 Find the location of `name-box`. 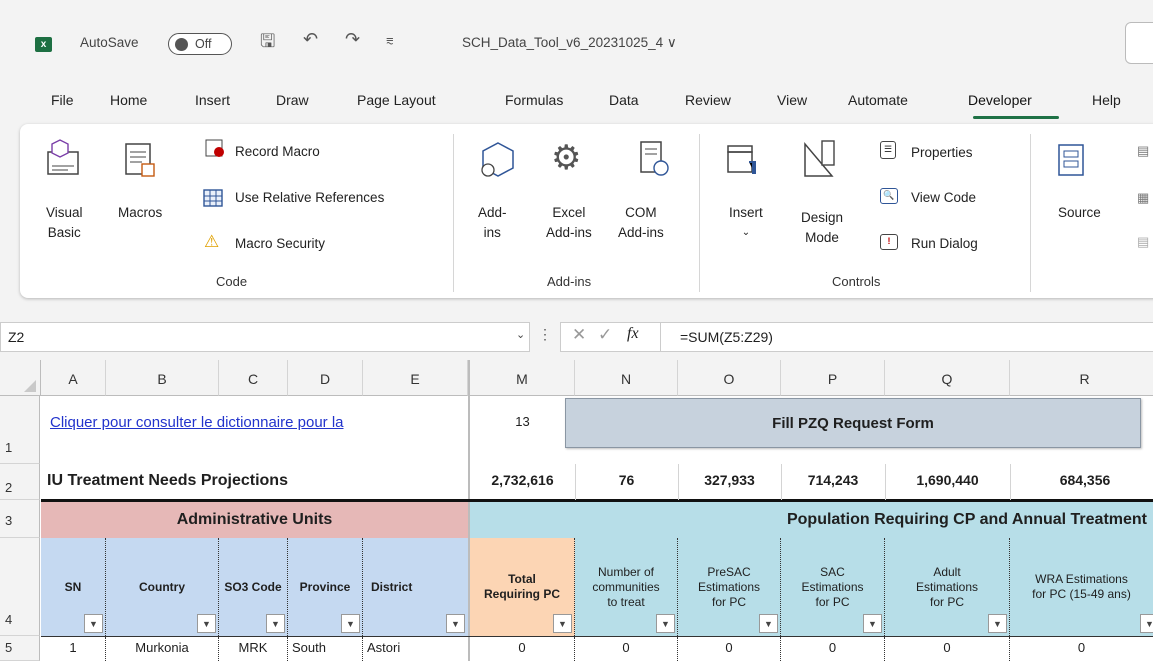

name-box is located at coordinates (265, 337).